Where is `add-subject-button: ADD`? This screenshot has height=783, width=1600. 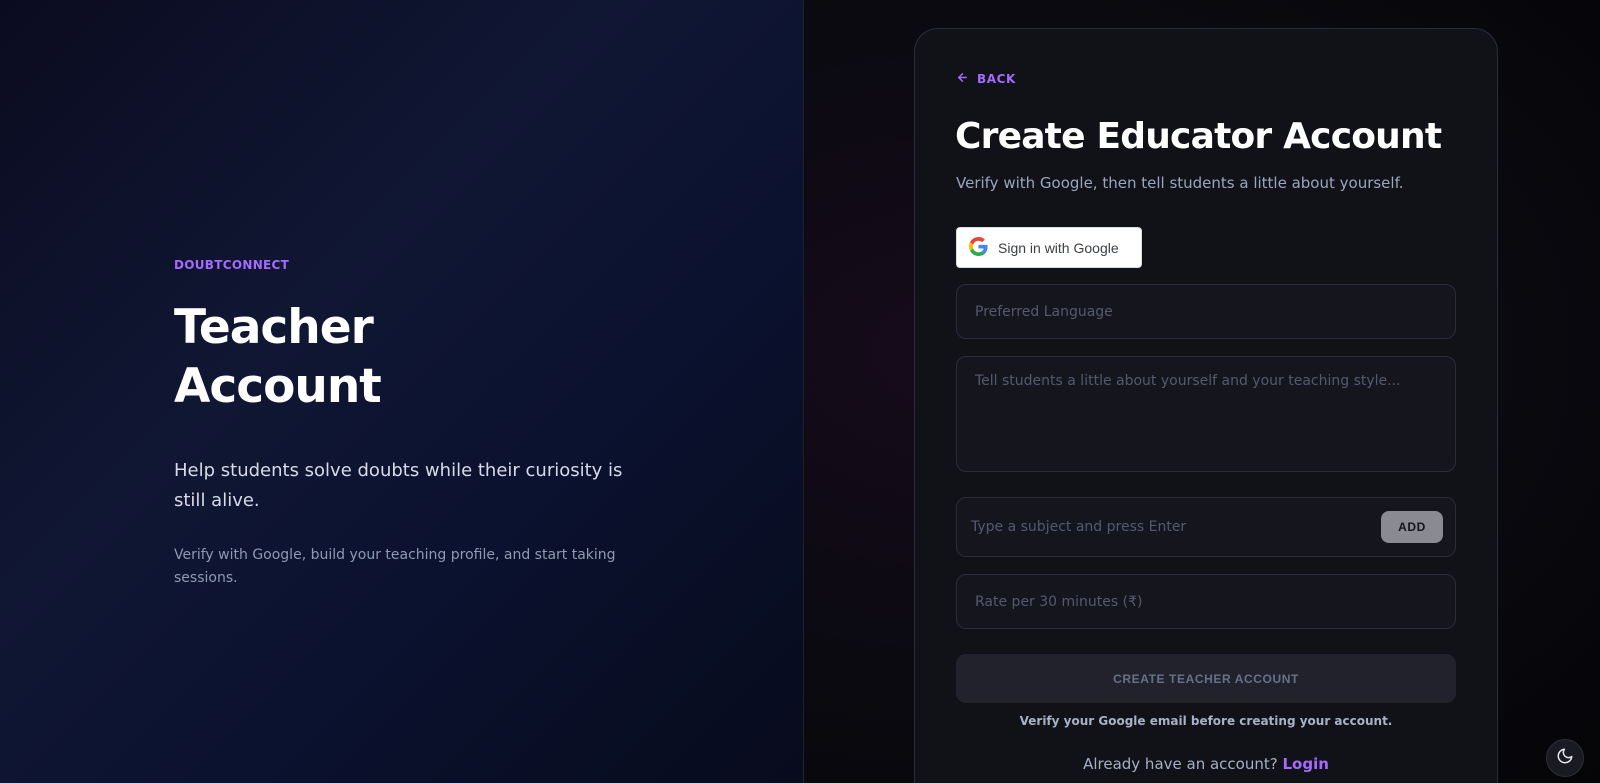
add-subject-button: ADD is located at coordinates (1412, 527).